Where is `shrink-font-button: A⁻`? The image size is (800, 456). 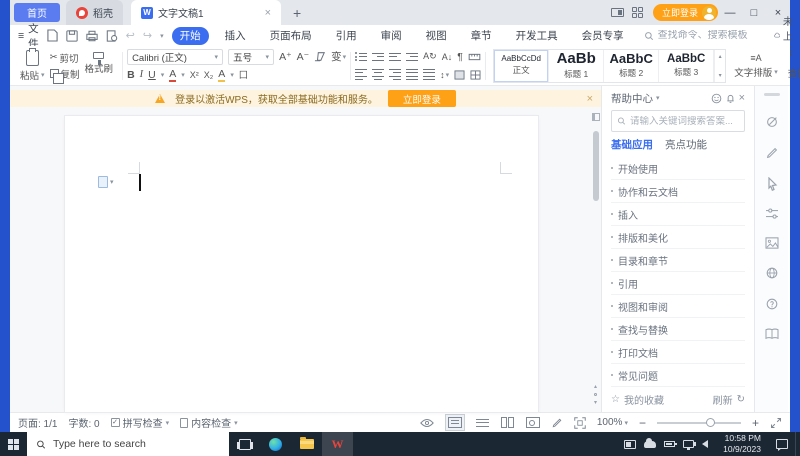 shrink-font-button: A⁻ is located at coordinates (303, 57).